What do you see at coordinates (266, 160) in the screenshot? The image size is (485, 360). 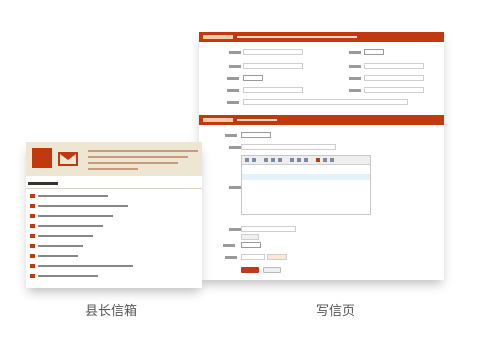 I see `bold-icon` at bounding box center [266, 160].